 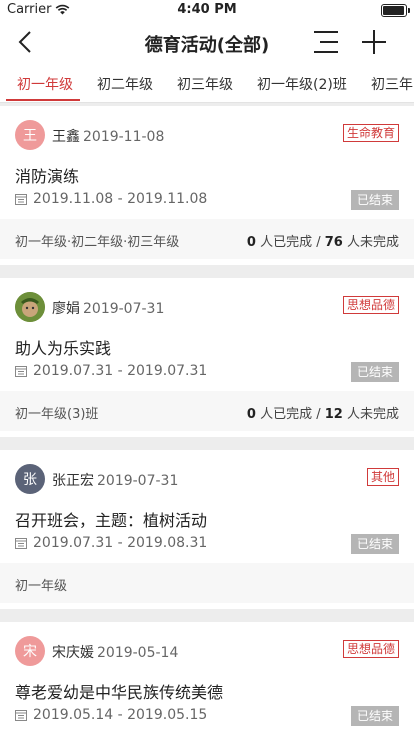 I want to click on activity-title: 消防演练, so click(x=47, y=176).